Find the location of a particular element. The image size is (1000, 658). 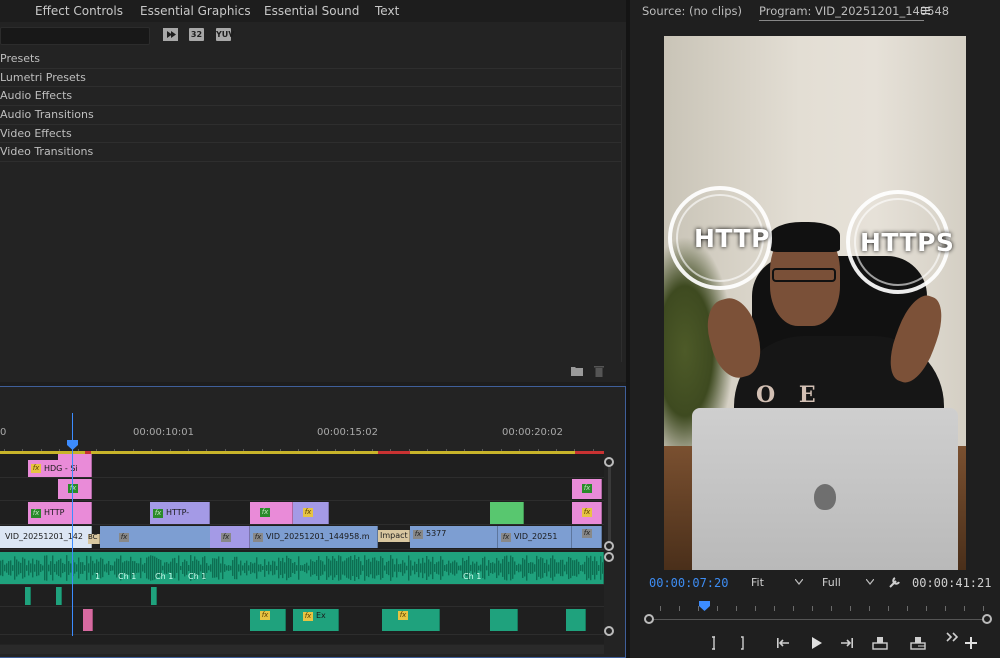

32bit-filter-button: 32 is located at coordinates (196, 34).